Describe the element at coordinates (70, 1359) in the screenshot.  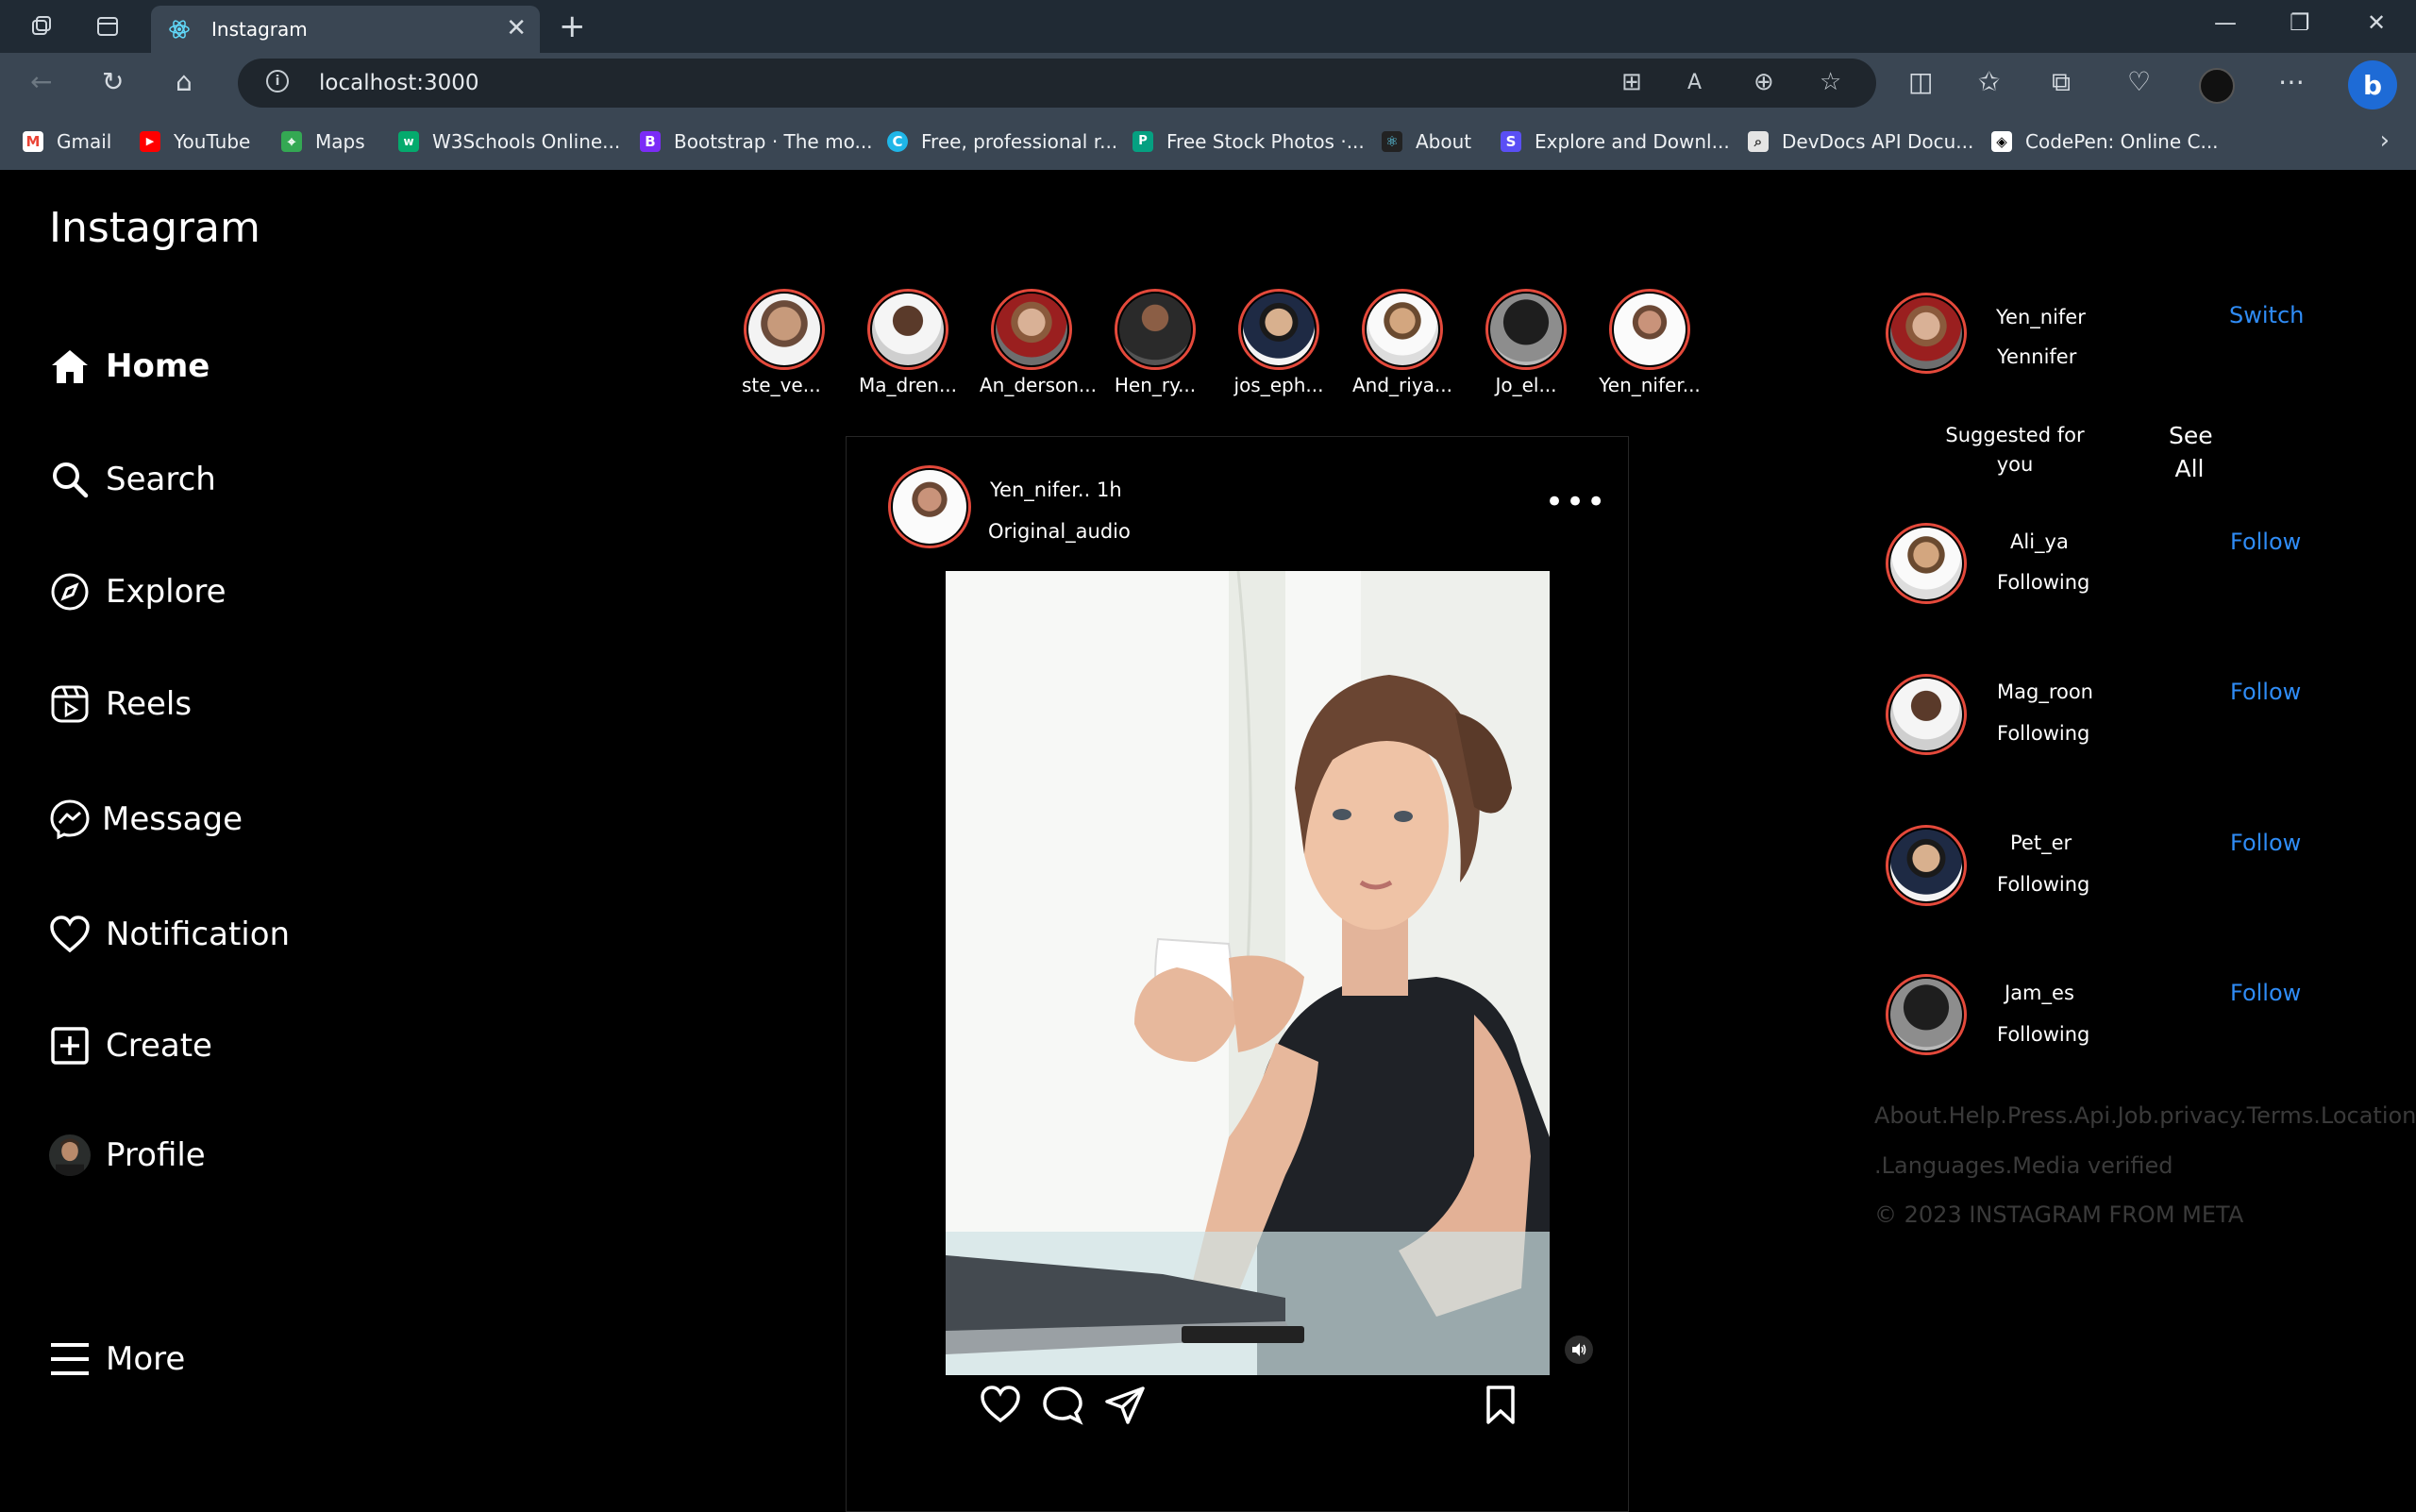
I see `hamburger-menu-icon` at that location.